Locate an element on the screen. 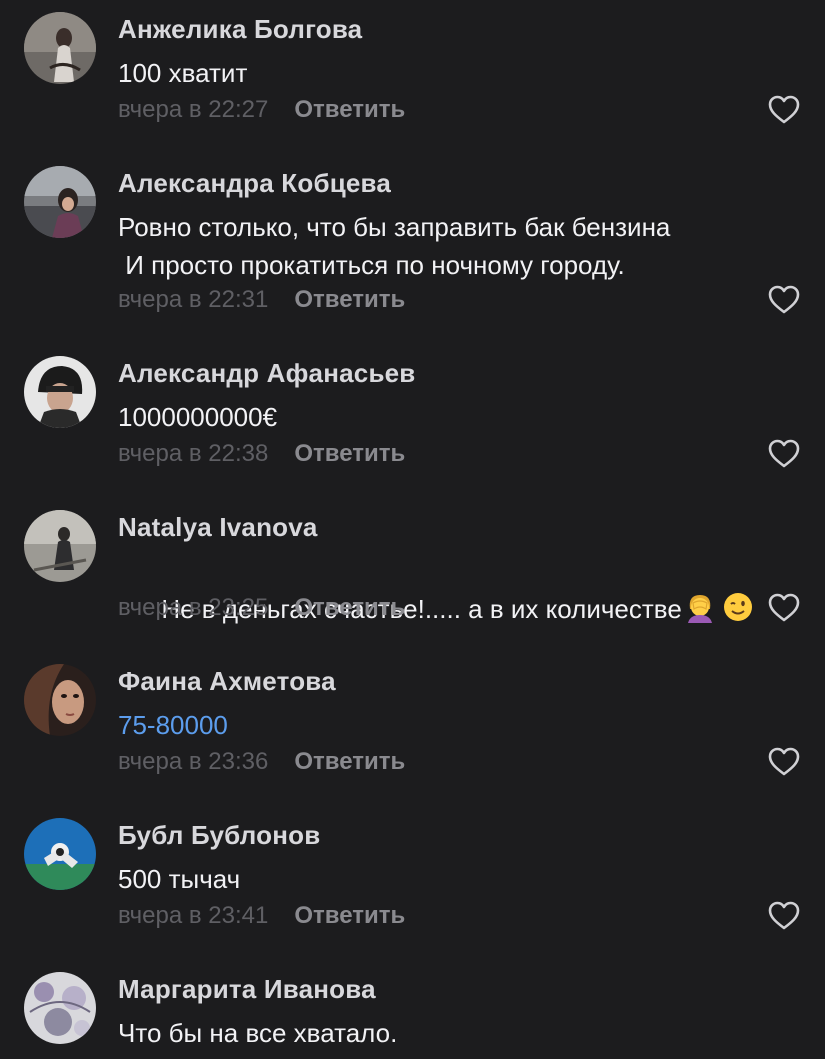 The width and height of the screenshot is (825, 1059). avatar-photo-angelika is located at coordinates (60, 48).